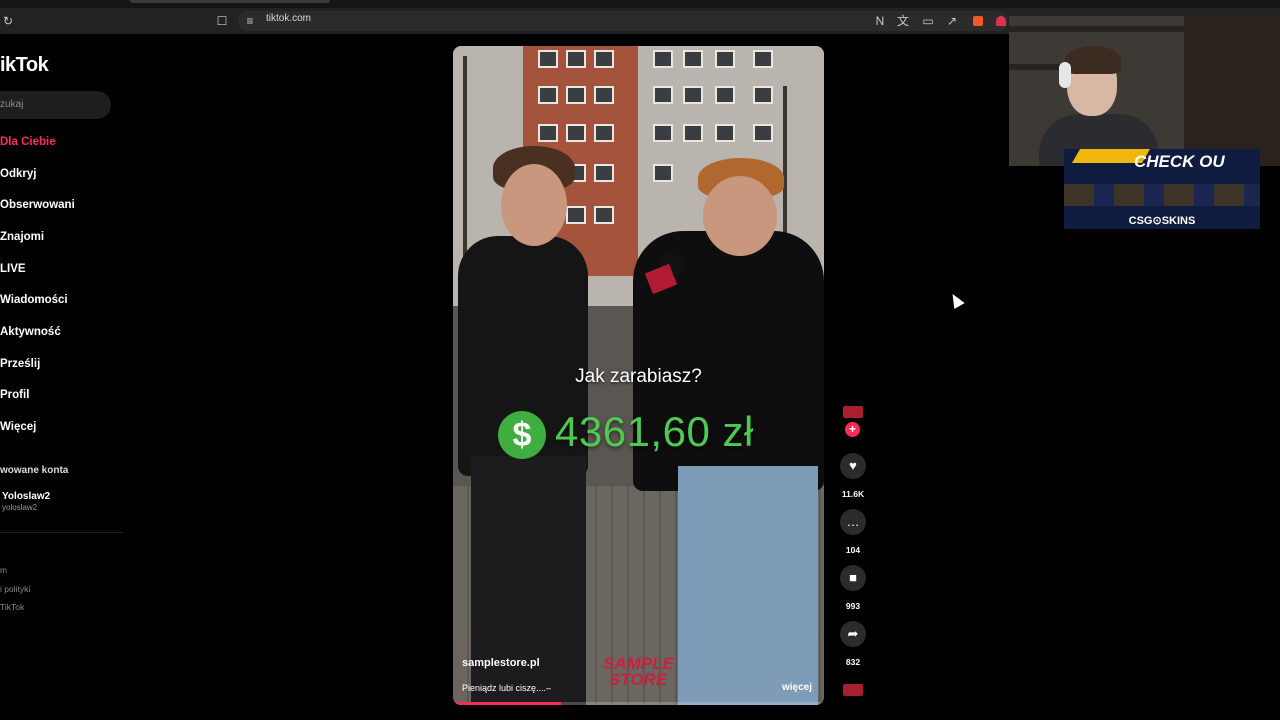 This screenshot has height=720, width=1280. What do you see at coordinates (22, 237) in the screenshot?
I see `nav-friends: Znajomi` at bounding box center [22, 237].